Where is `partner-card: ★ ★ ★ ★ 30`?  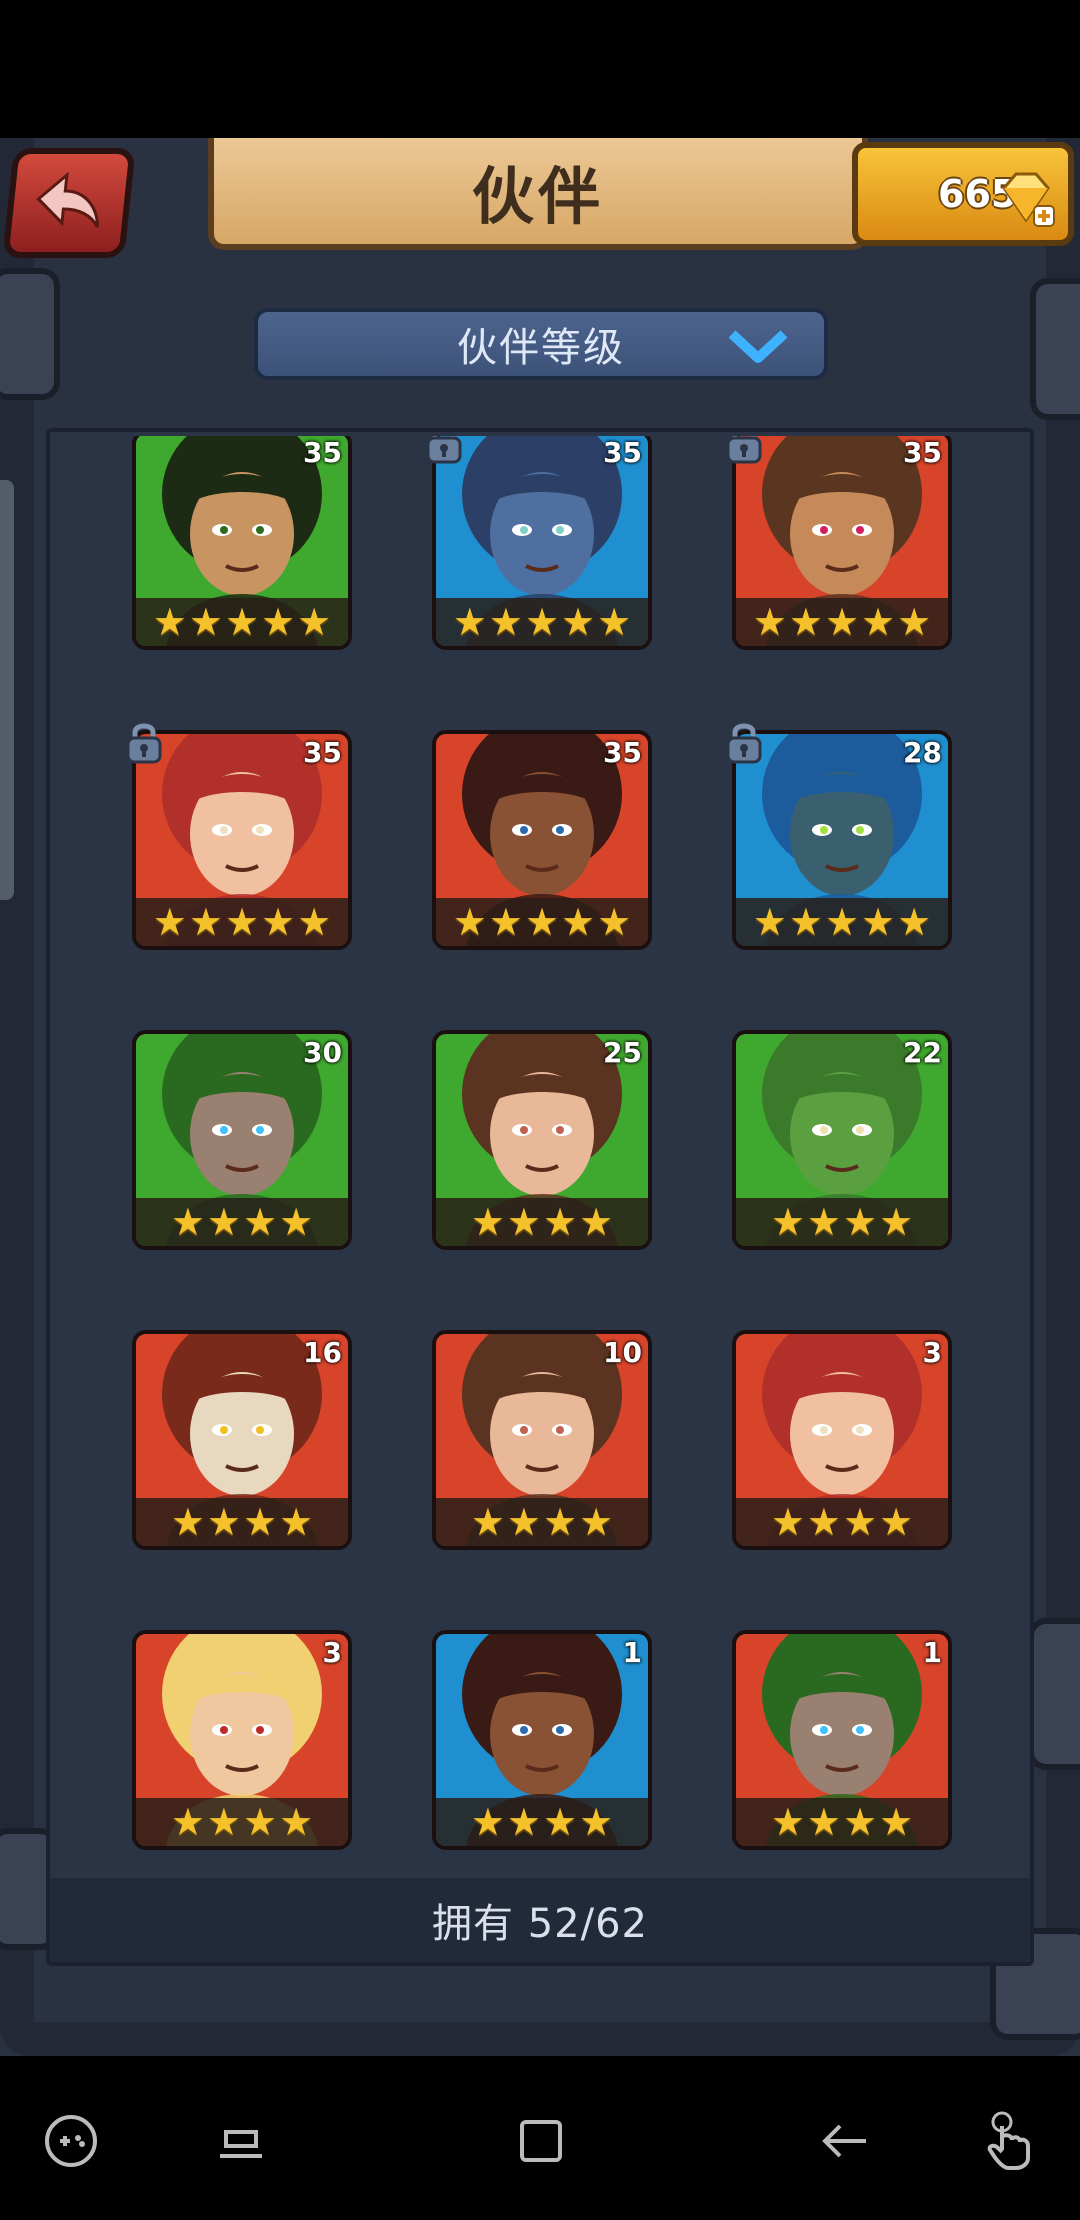 partner-card: ★ ★ ★ ★ 30 is located at coordinates (242, 1140).